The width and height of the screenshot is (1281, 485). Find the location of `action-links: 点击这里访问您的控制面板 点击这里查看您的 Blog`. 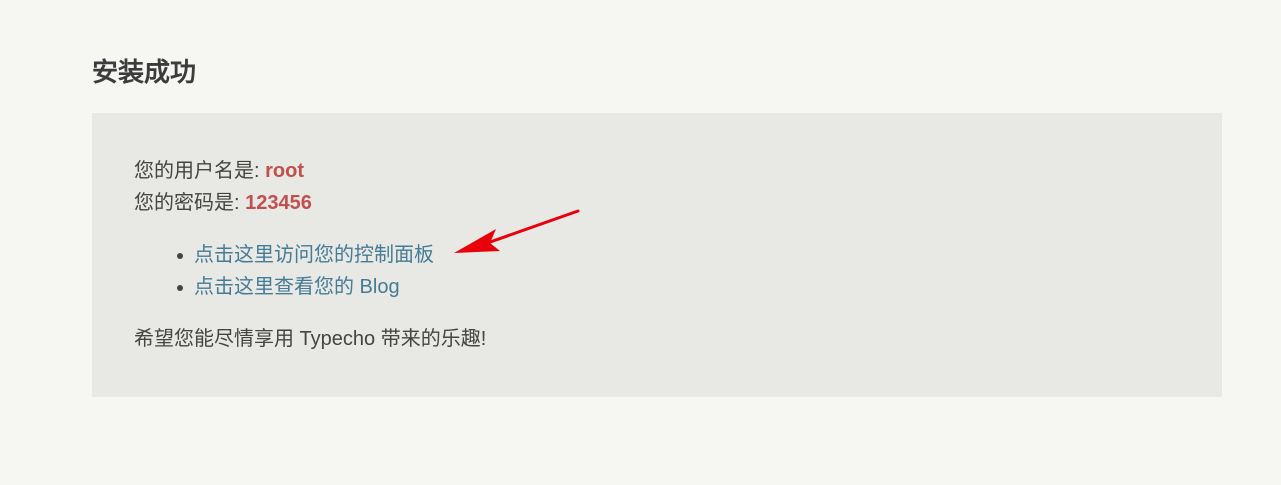

action-links: 点击这里访问您的控制面板 点击这里查看您的 Blog is located at coordinates (284, 271).